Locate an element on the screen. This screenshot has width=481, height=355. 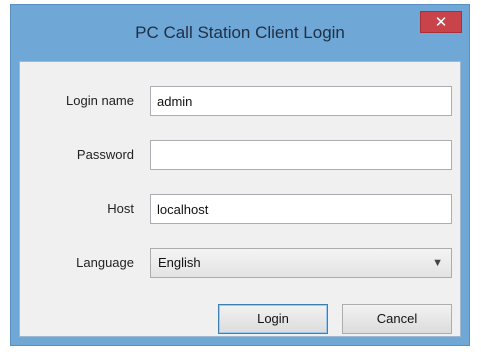
password-row: Password is located at coordinates (240, 155).